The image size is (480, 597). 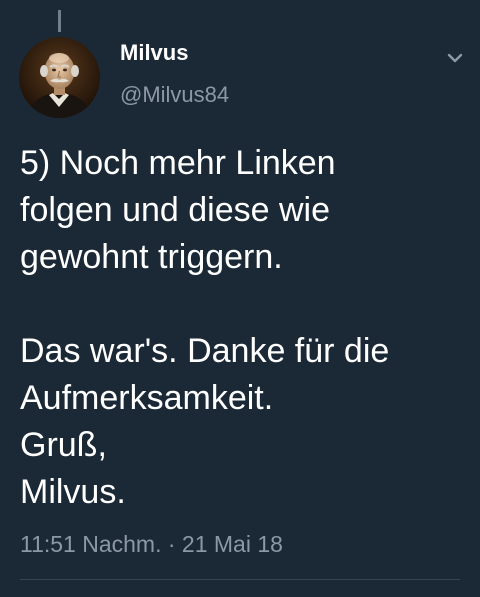 What do you see at coordinates (151, 544) in the screenshot?
I see `tweet-timestamp: 11:51 Nachm. · 21 Mai 18` at bounding box center [151, 544].